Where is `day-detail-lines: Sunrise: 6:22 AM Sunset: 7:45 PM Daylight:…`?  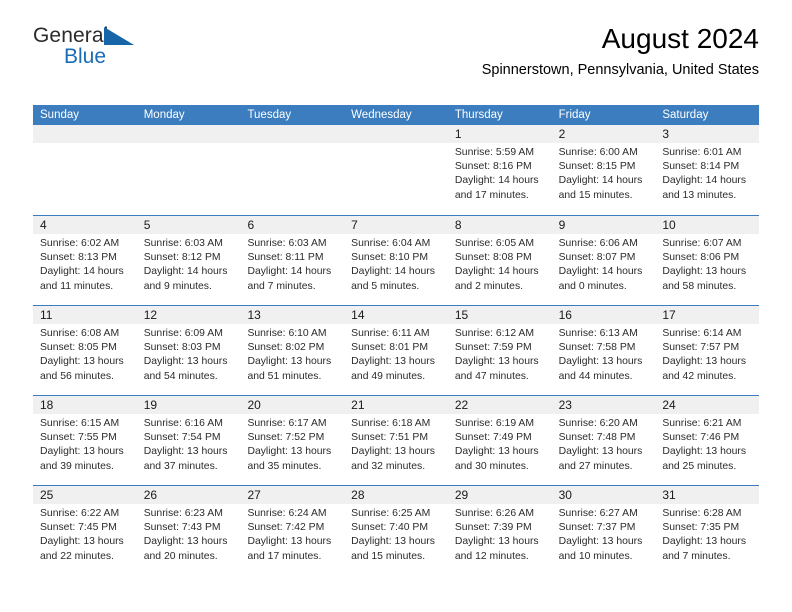 day-detail-lines: Sunrise: 6:22 AM Sunset: 7:45 PM Daylight:… is located at coordinates (85, 534).